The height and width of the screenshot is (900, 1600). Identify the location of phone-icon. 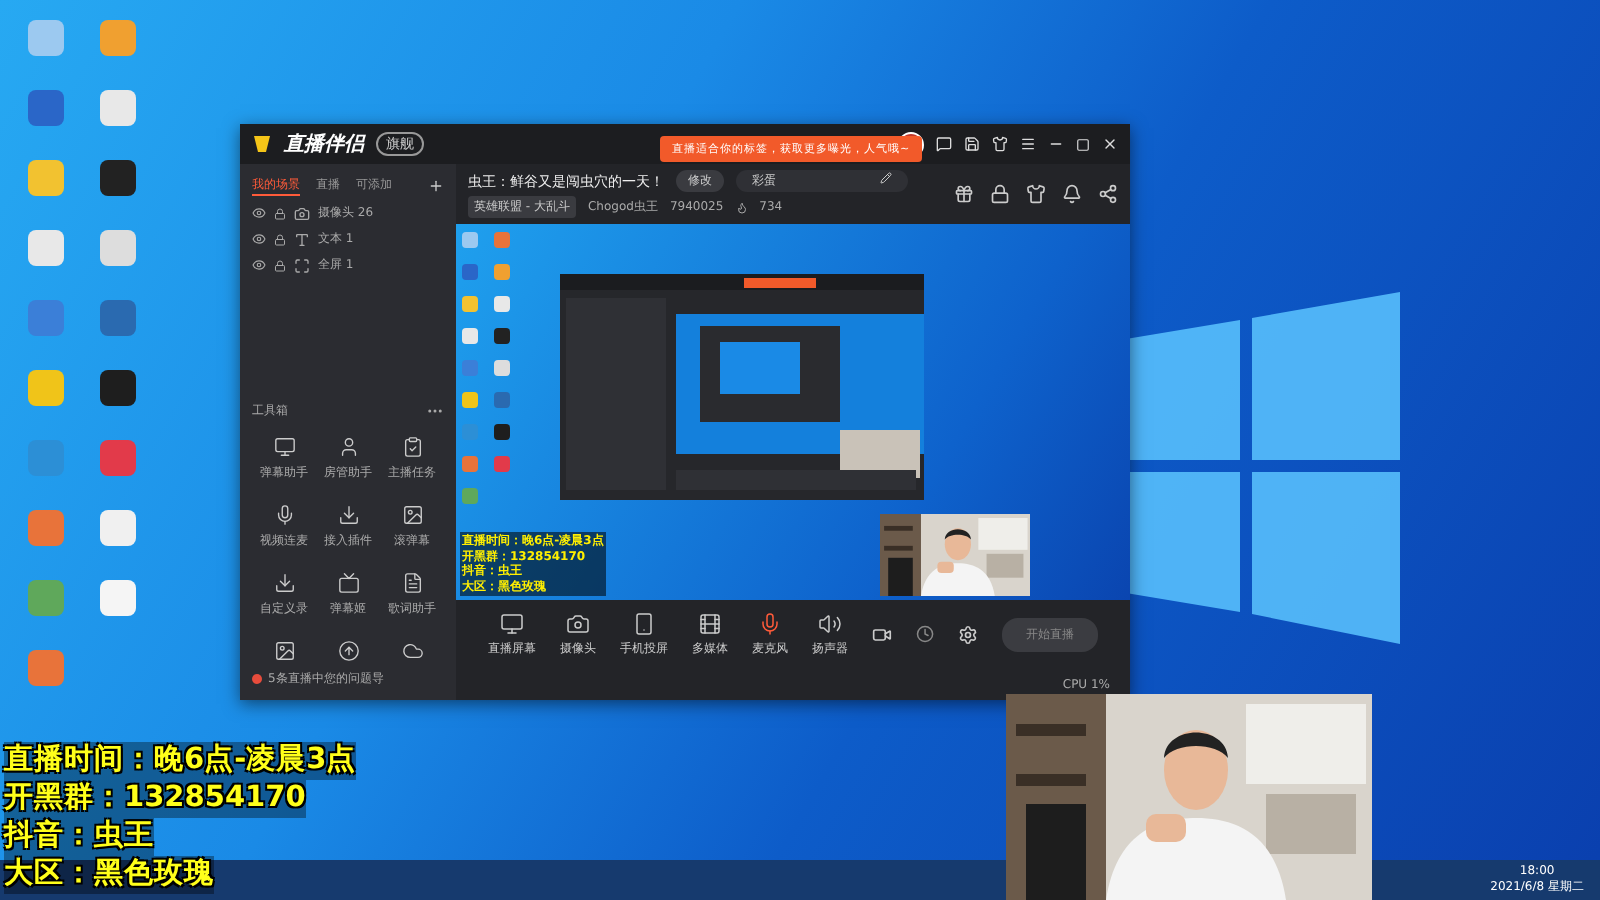
(644, 623).